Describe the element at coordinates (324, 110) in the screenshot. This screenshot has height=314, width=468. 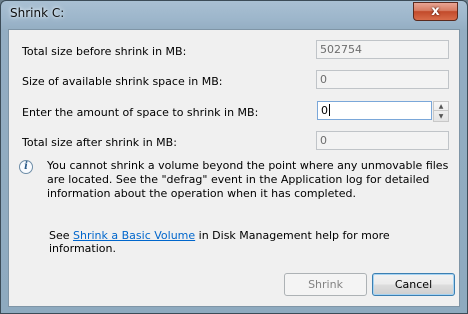
I see `shrink-amount-value: 0` at that location.